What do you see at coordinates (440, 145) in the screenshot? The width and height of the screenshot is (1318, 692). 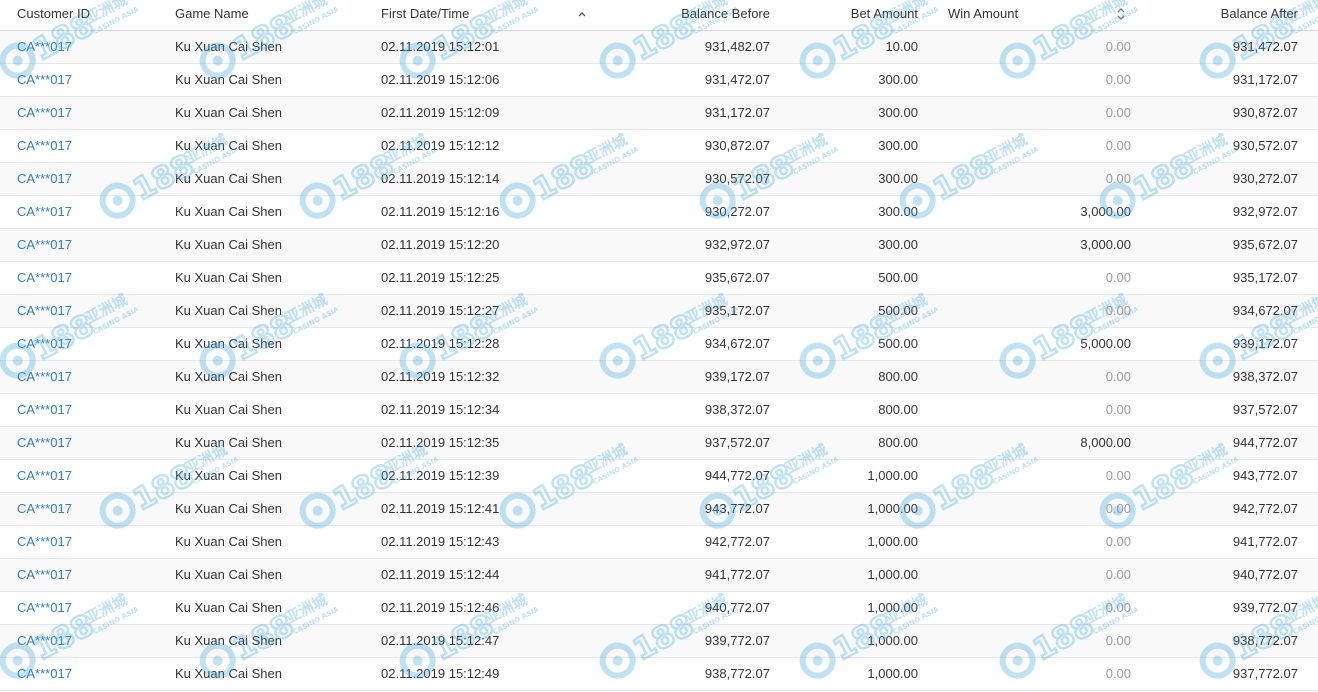 I see `date-time-cell: 02.11.2019 15:12:12` at bounding box center [440, 145].